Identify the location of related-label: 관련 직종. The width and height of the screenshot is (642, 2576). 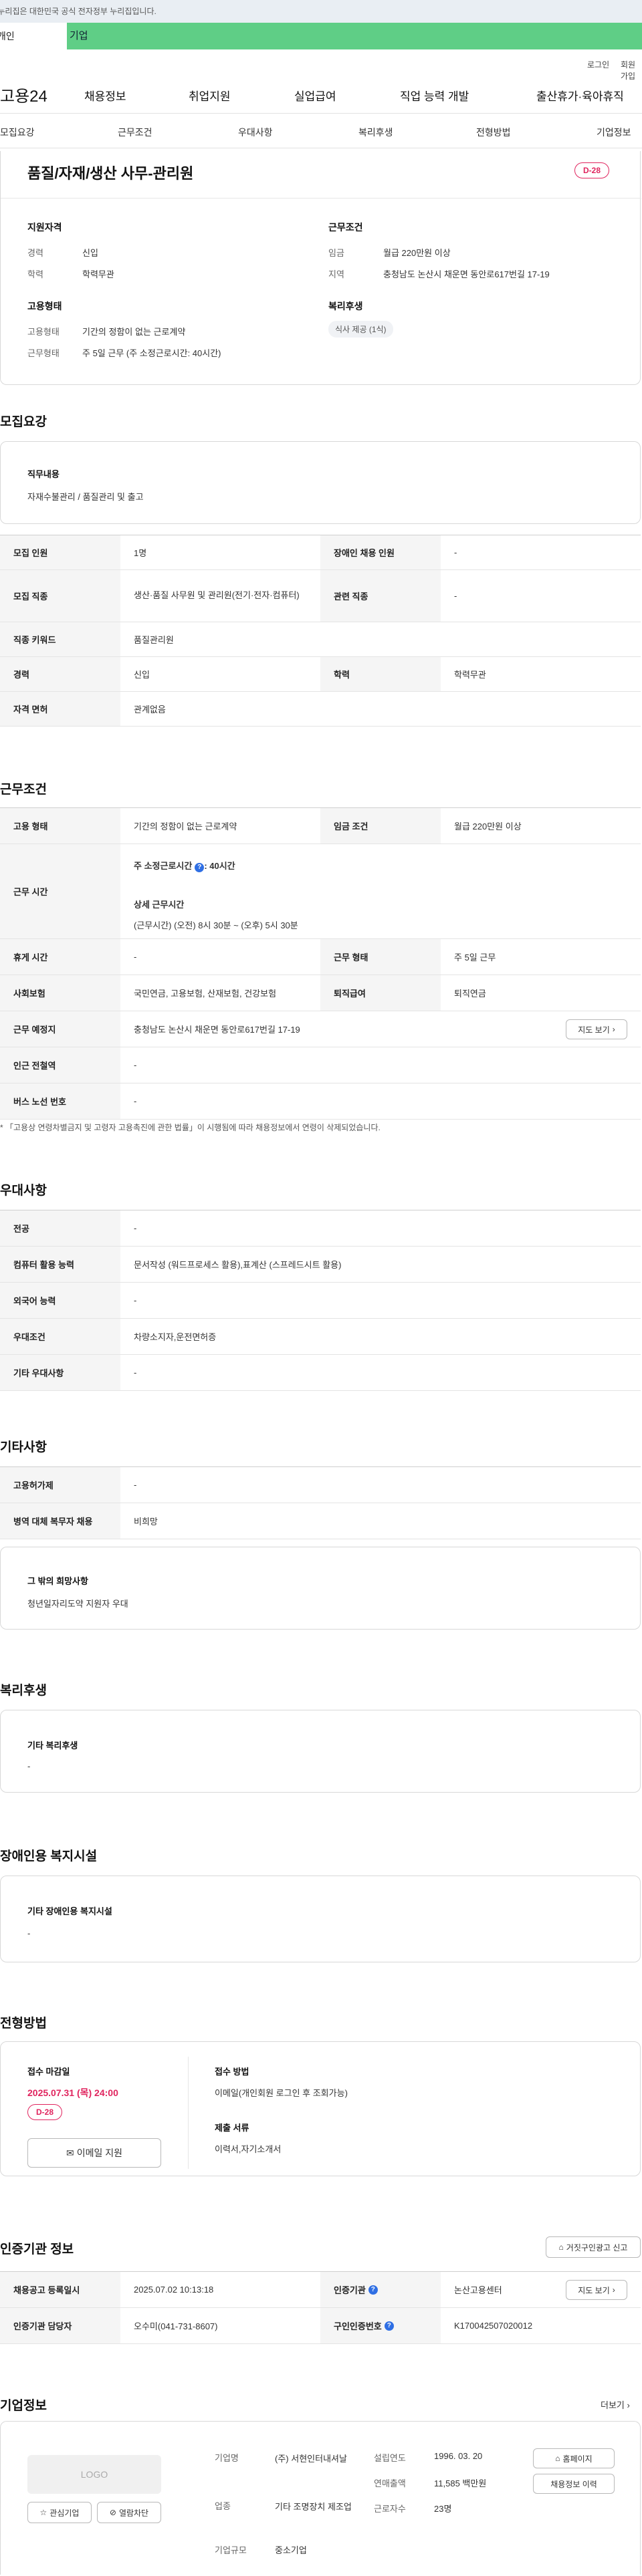
(380, 596).